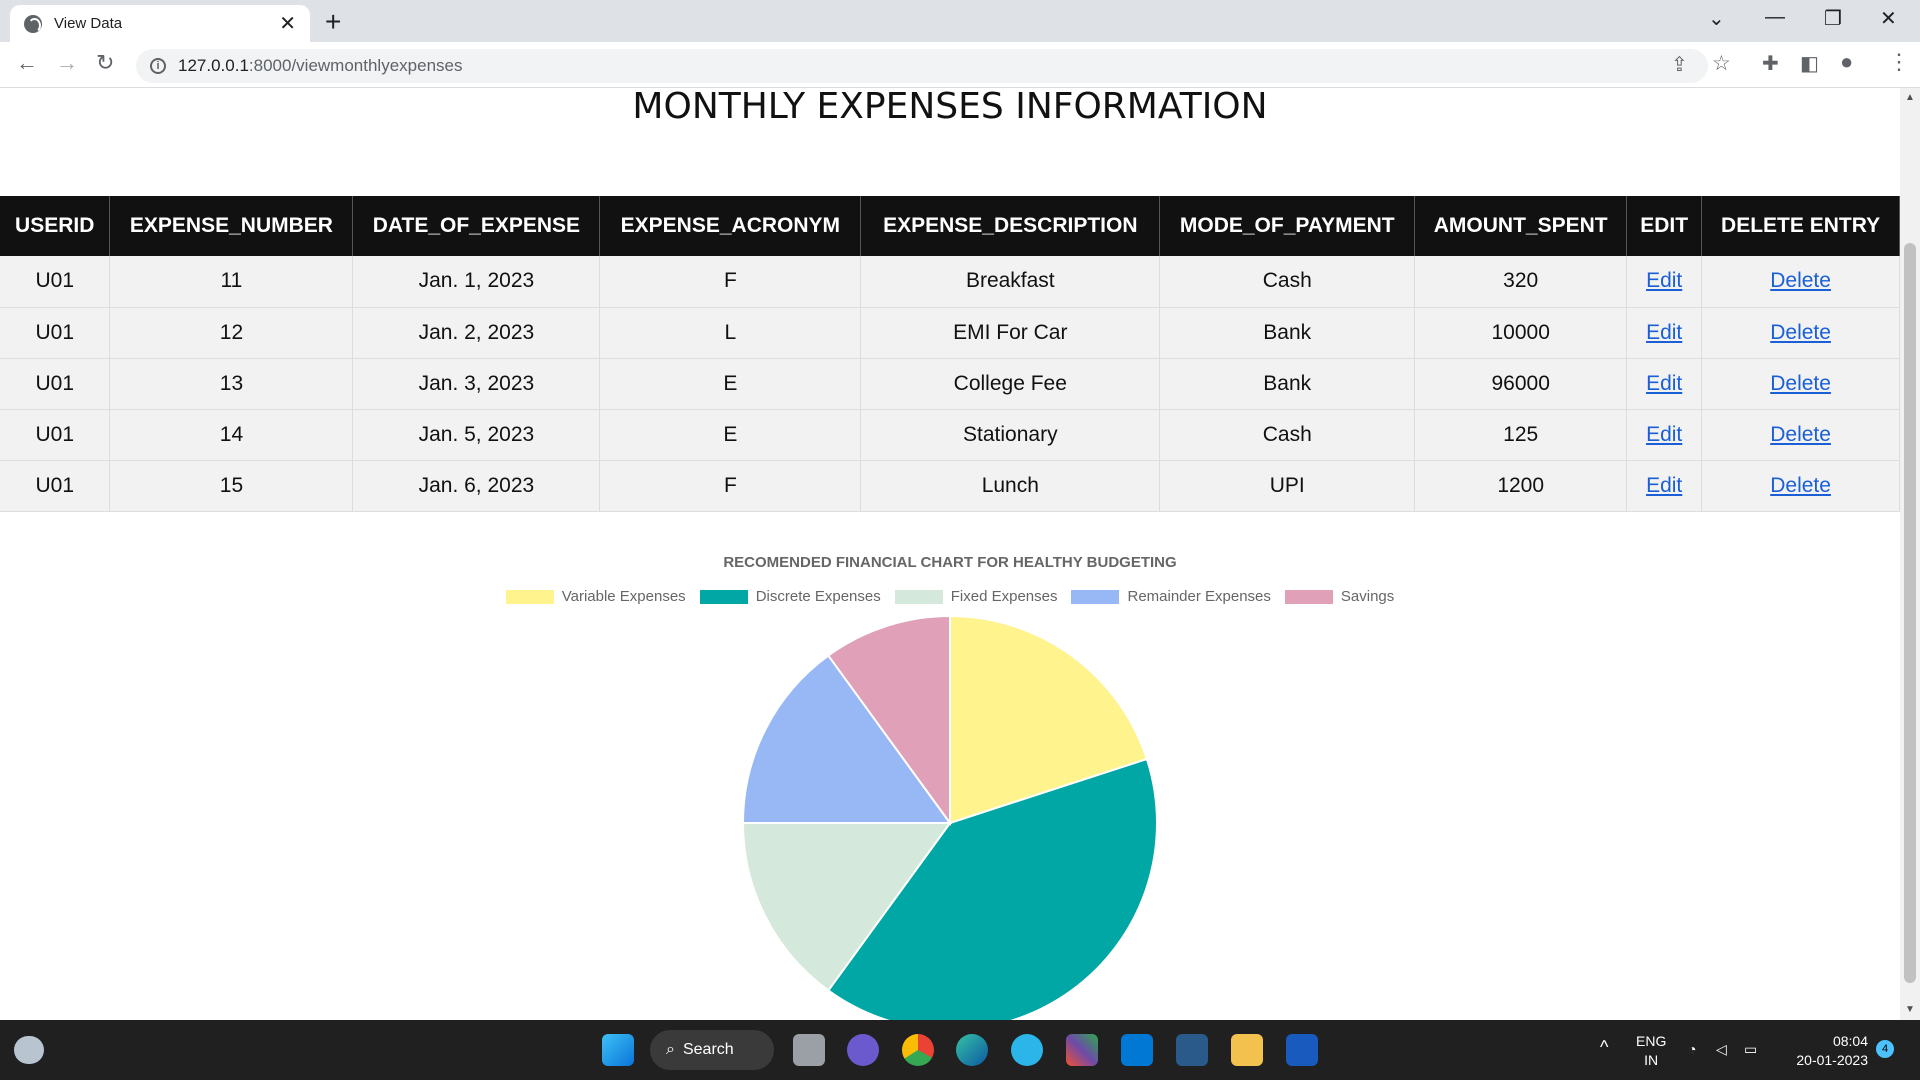  What do you see at coordinates (708, 1049) in the screenshot?
I see `search-label: Search` at bounding box center [708, 1049].